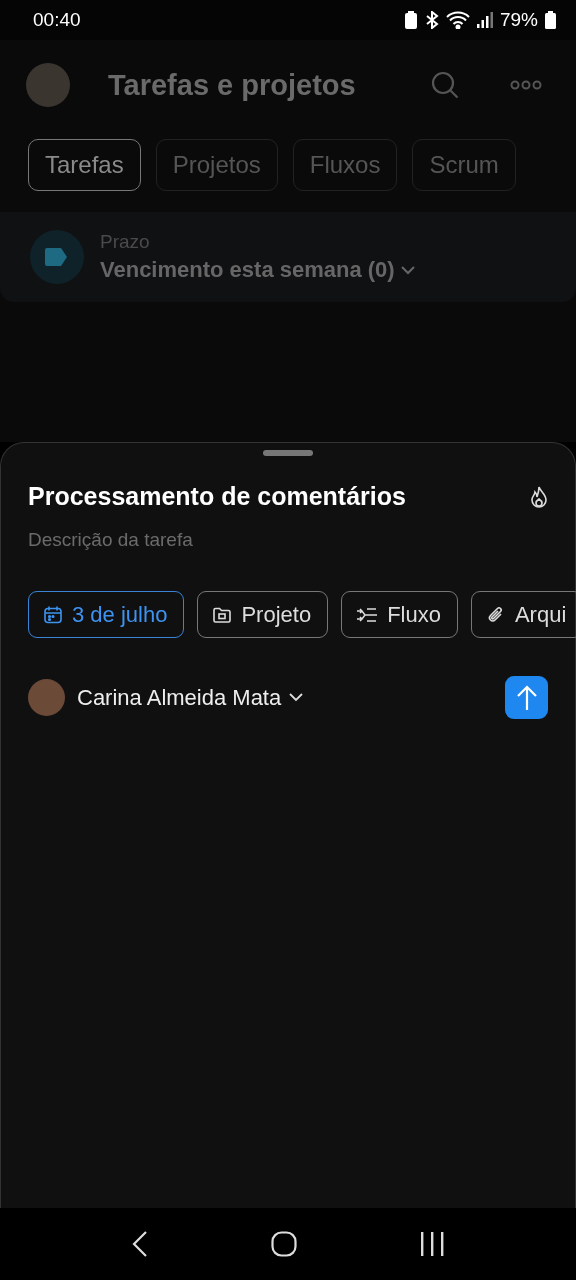 This screenshot has width=576, height=1280. Describe the element at coordinates (263, 614) in the screenshot. I see `chip: Projeto` at that location.